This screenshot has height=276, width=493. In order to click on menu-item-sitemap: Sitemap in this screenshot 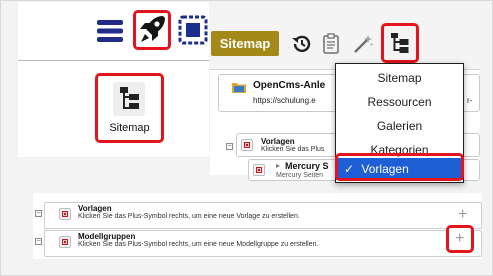, I will do `click(399, 78)`.